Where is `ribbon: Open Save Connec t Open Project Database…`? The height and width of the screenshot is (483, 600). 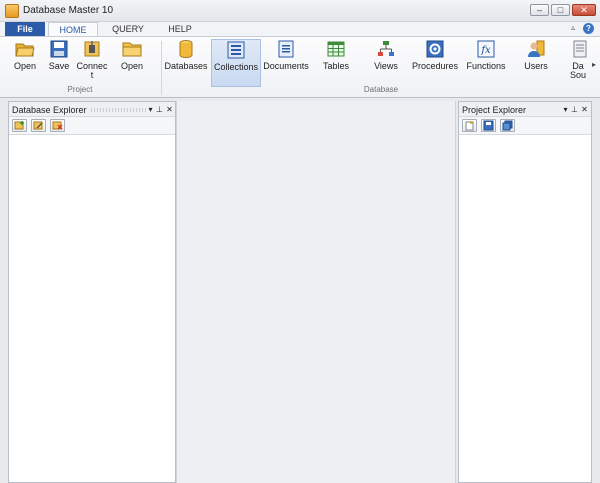 ribbon: Open Save Connec t Open Project Database… is located at coordinates (300, 67).